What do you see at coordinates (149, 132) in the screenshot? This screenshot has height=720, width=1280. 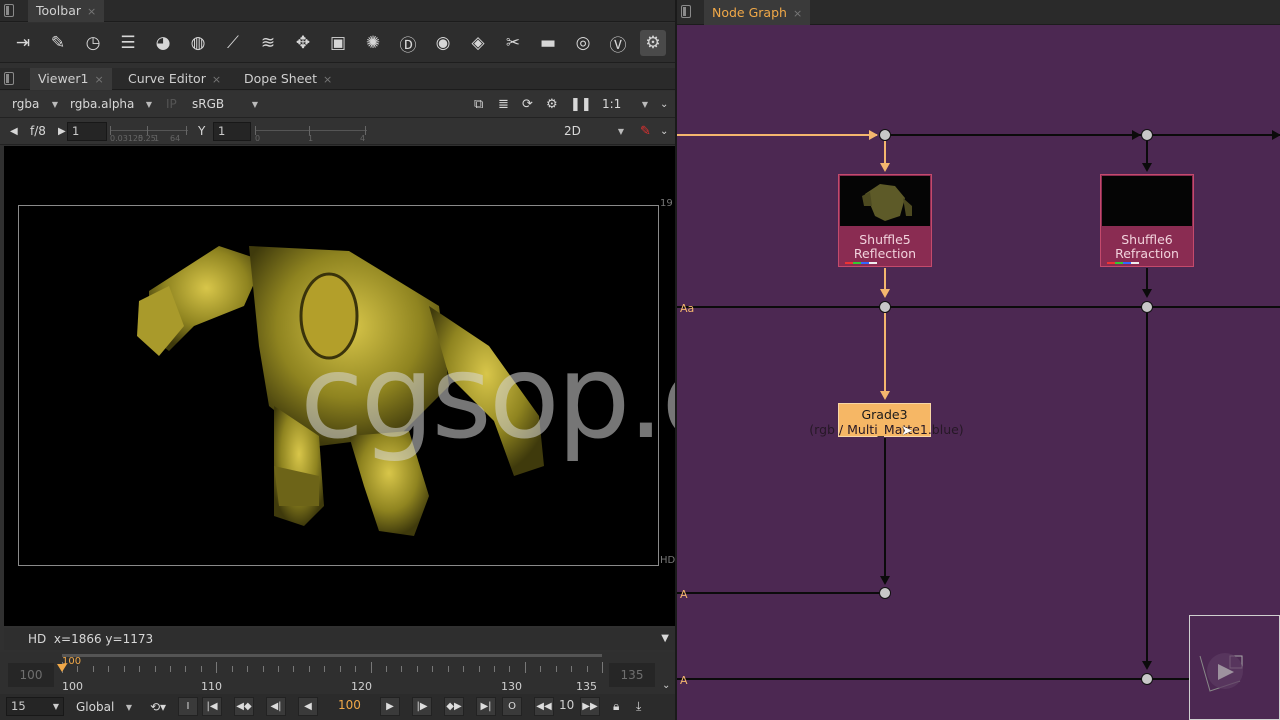 I see `gain-slider: 0.03125 0.25 1 64` at bounding box center [149, 132].